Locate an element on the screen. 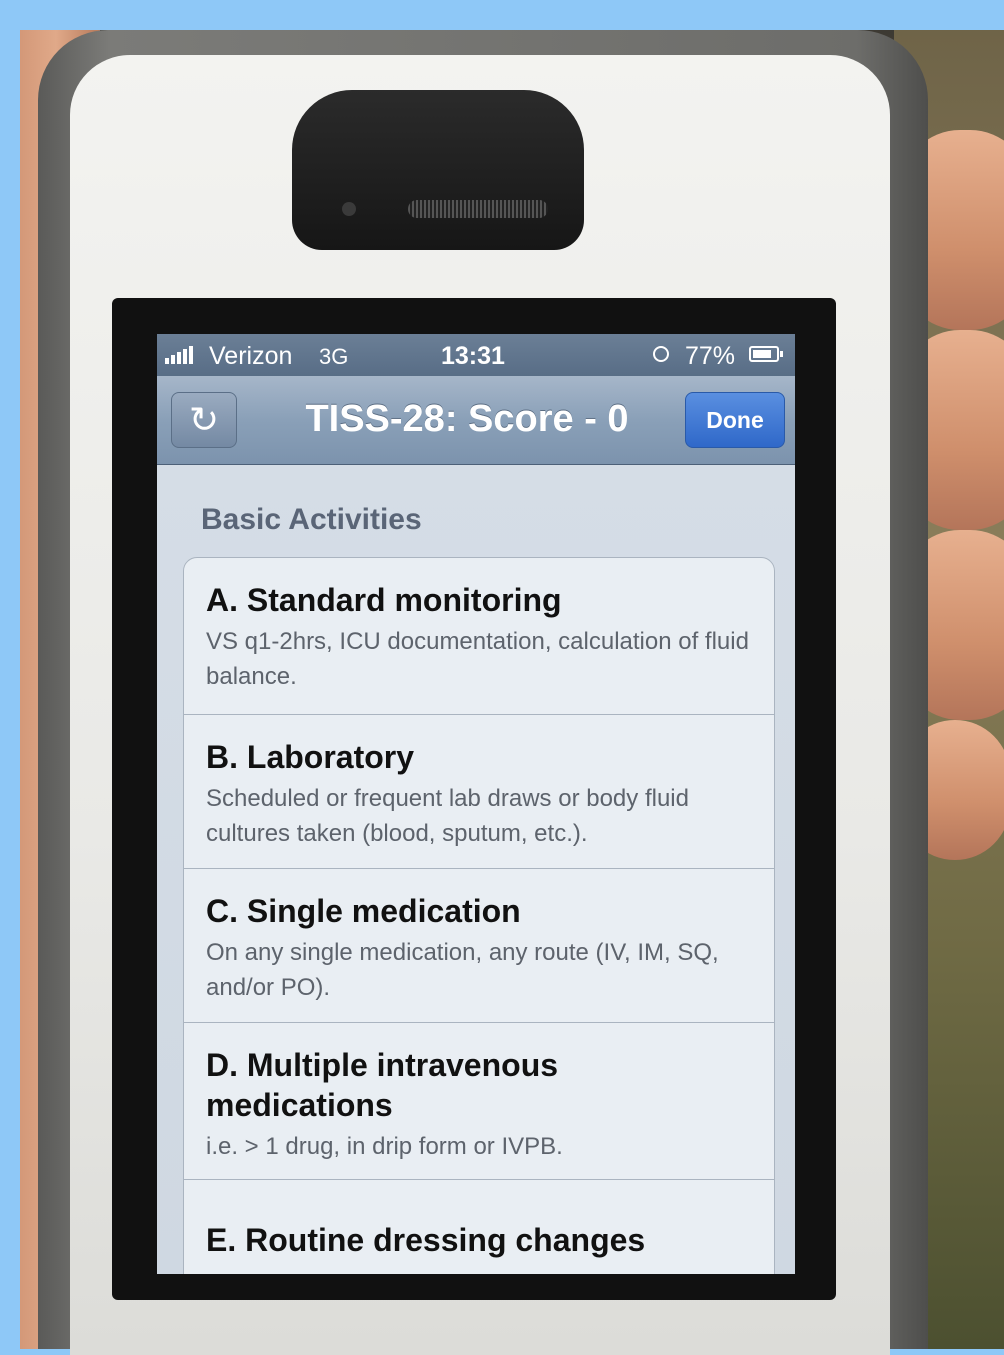 The height and width of the screenshot is (1355, 1004). list-item-routine-dressing-changes: E. Routine dressing changes is located at coordinates (479, 1227).